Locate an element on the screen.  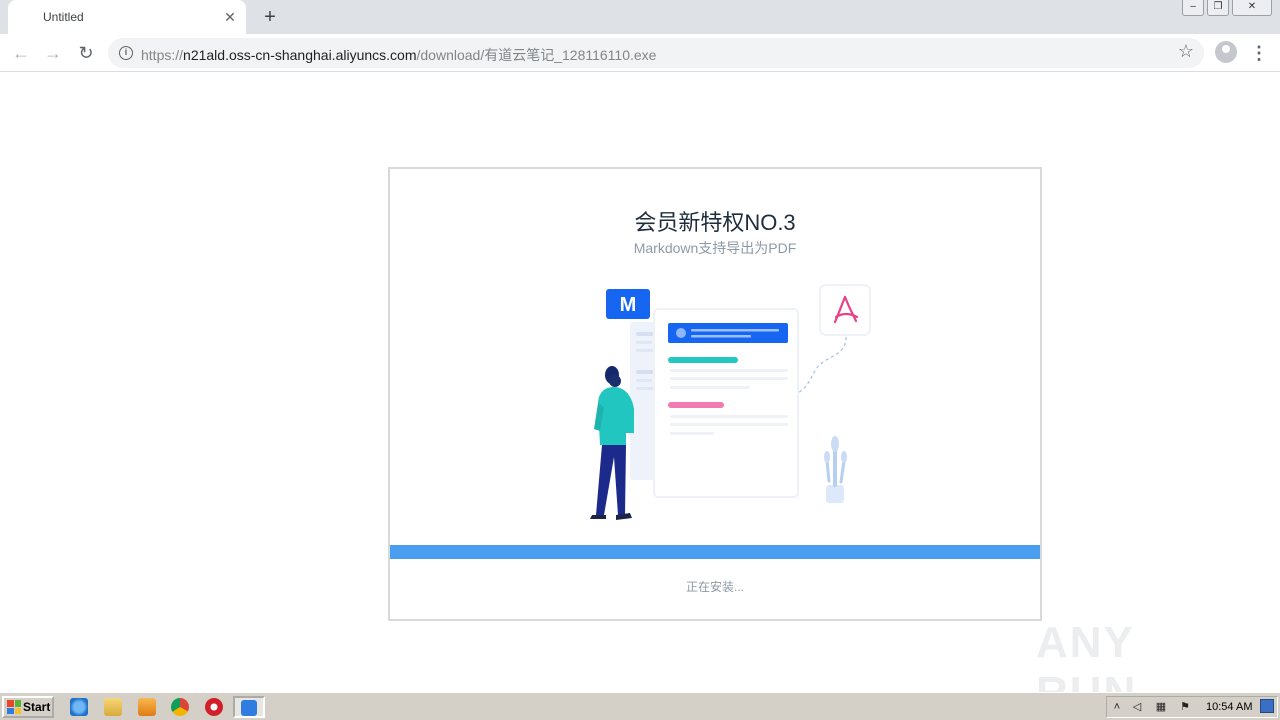
anyrun-watermark: ANY RUN is located at coordinates (1136, 663).